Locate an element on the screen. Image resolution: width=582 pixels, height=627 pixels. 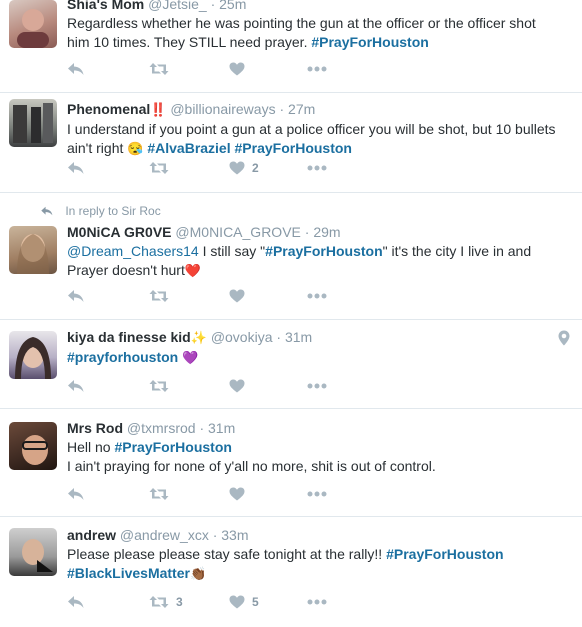
user-handle: @ovokiya is located at coordinates (242, 337).